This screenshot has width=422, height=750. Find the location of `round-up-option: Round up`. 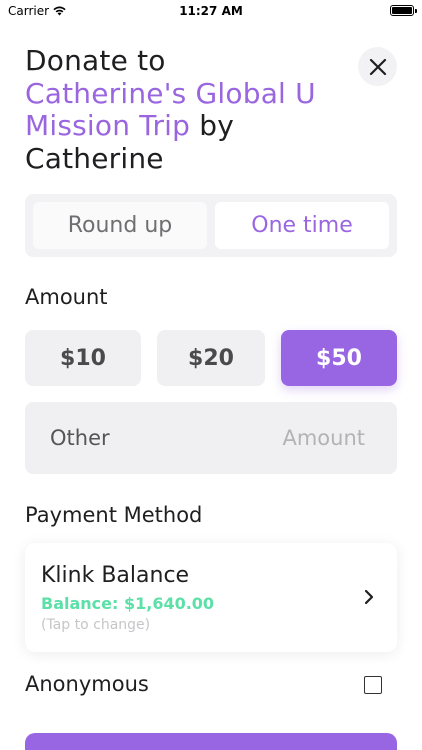

round-up-option: Round up is located at coordinates (120, 225).